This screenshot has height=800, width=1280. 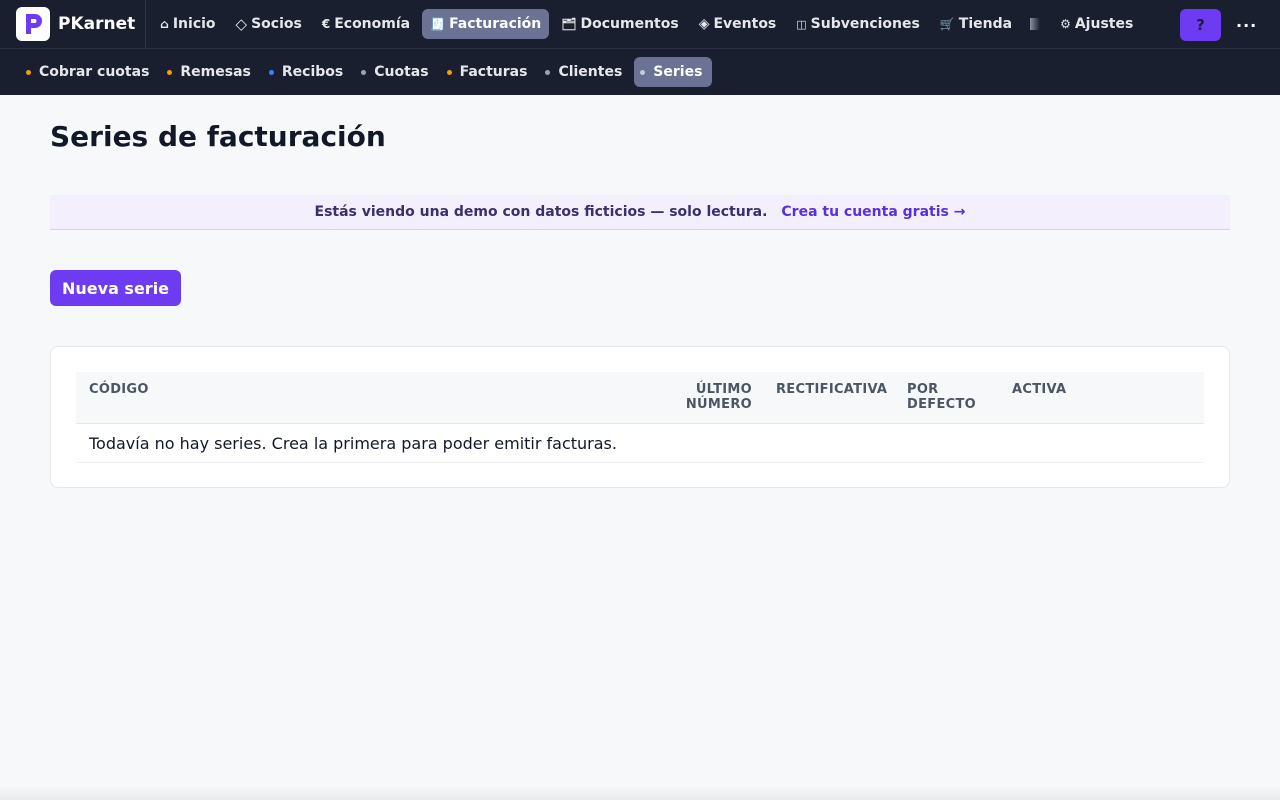 I want to click on subnav-item-remesas: Remesas, so click(x=210, y=72).